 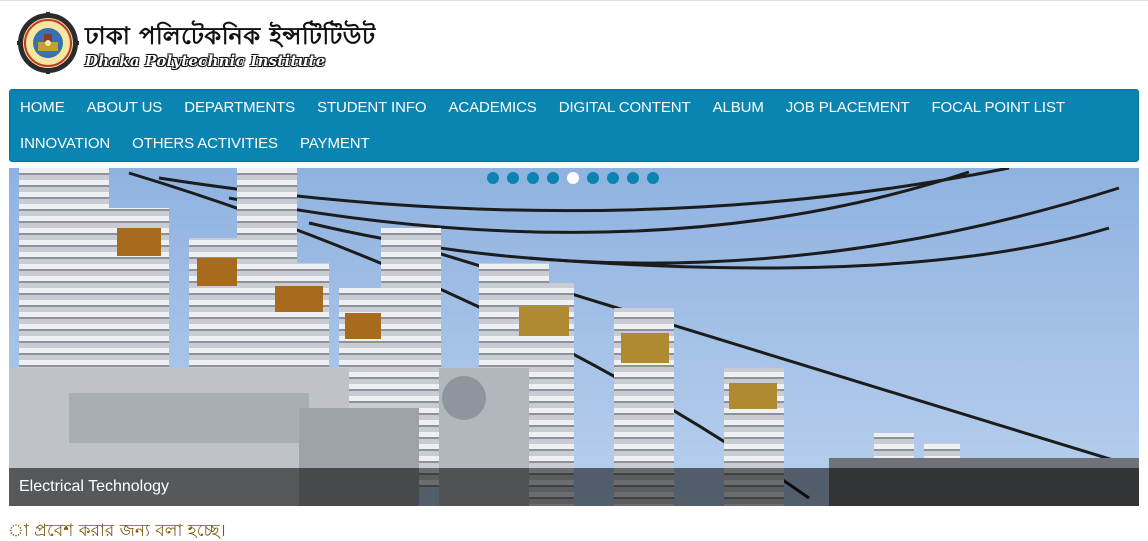 I want to click on logo-title-english: Dhaka Polytechnic Institute, so click(x=205, y=61).